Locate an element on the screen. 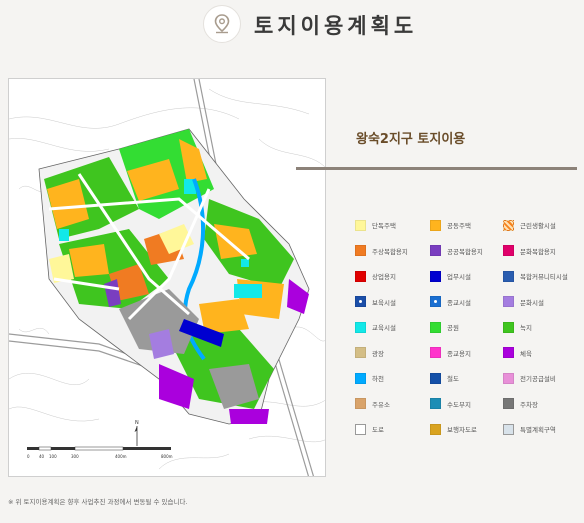 Image resolution: width=584 pixels, height=523 pixels. legend-item: 도로 is located at coordinates (369, 429).